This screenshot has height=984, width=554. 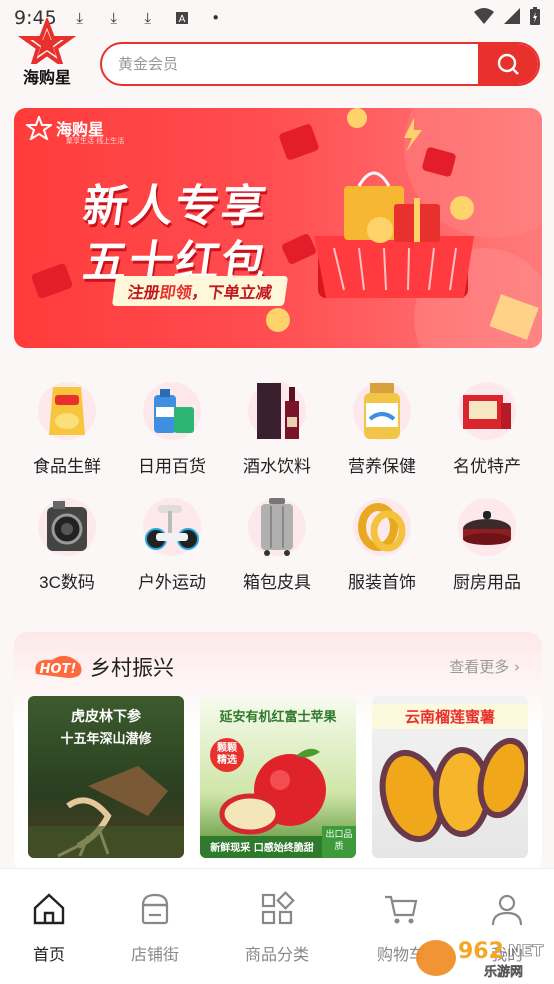 I want to click on category-item: 名优特产, so click(x=487, y=429).